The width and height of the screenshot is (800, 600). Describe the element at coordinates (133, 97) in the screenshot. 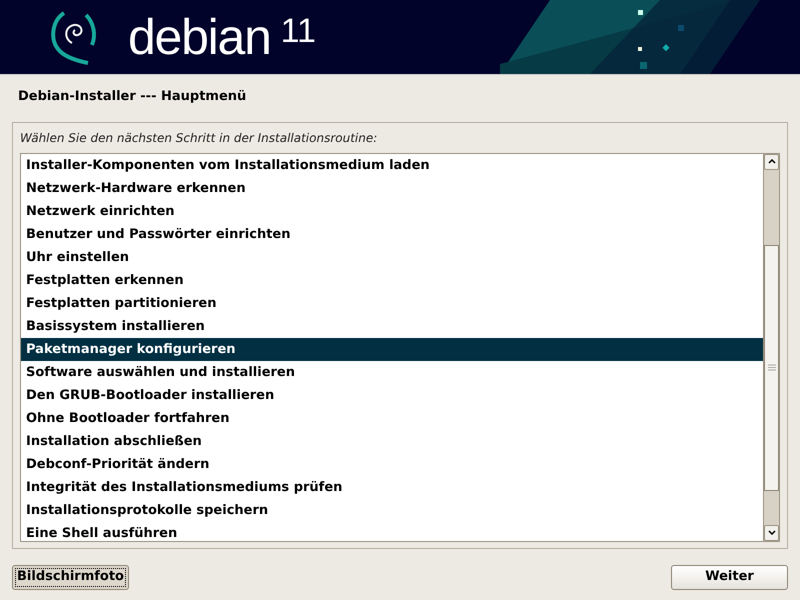

I see `dialog-title: Debian-Installer --- Hauptmenü` at that location.